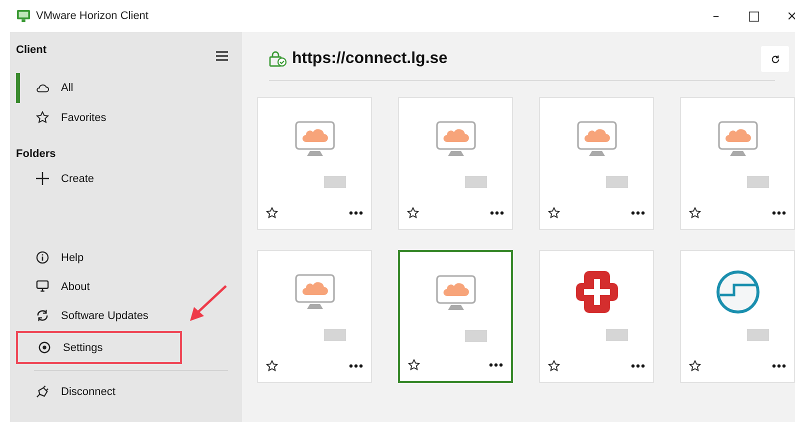  What do you see at coordinates (31, 50) in the screenshot?
I see `section-heading: Client` at bounding box center [31, 50].